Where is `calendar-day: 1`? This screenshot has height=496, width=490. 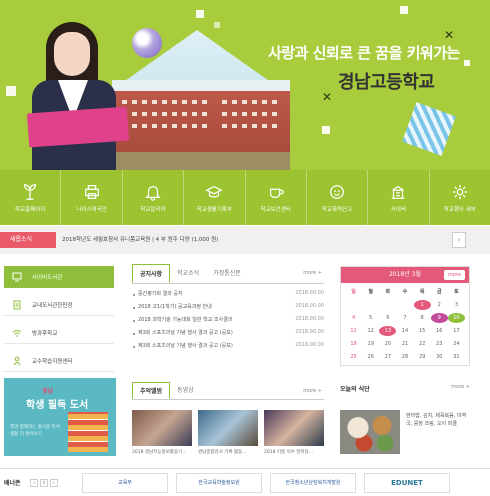
calendar-day: 1 is located at coordinates (422, 305).